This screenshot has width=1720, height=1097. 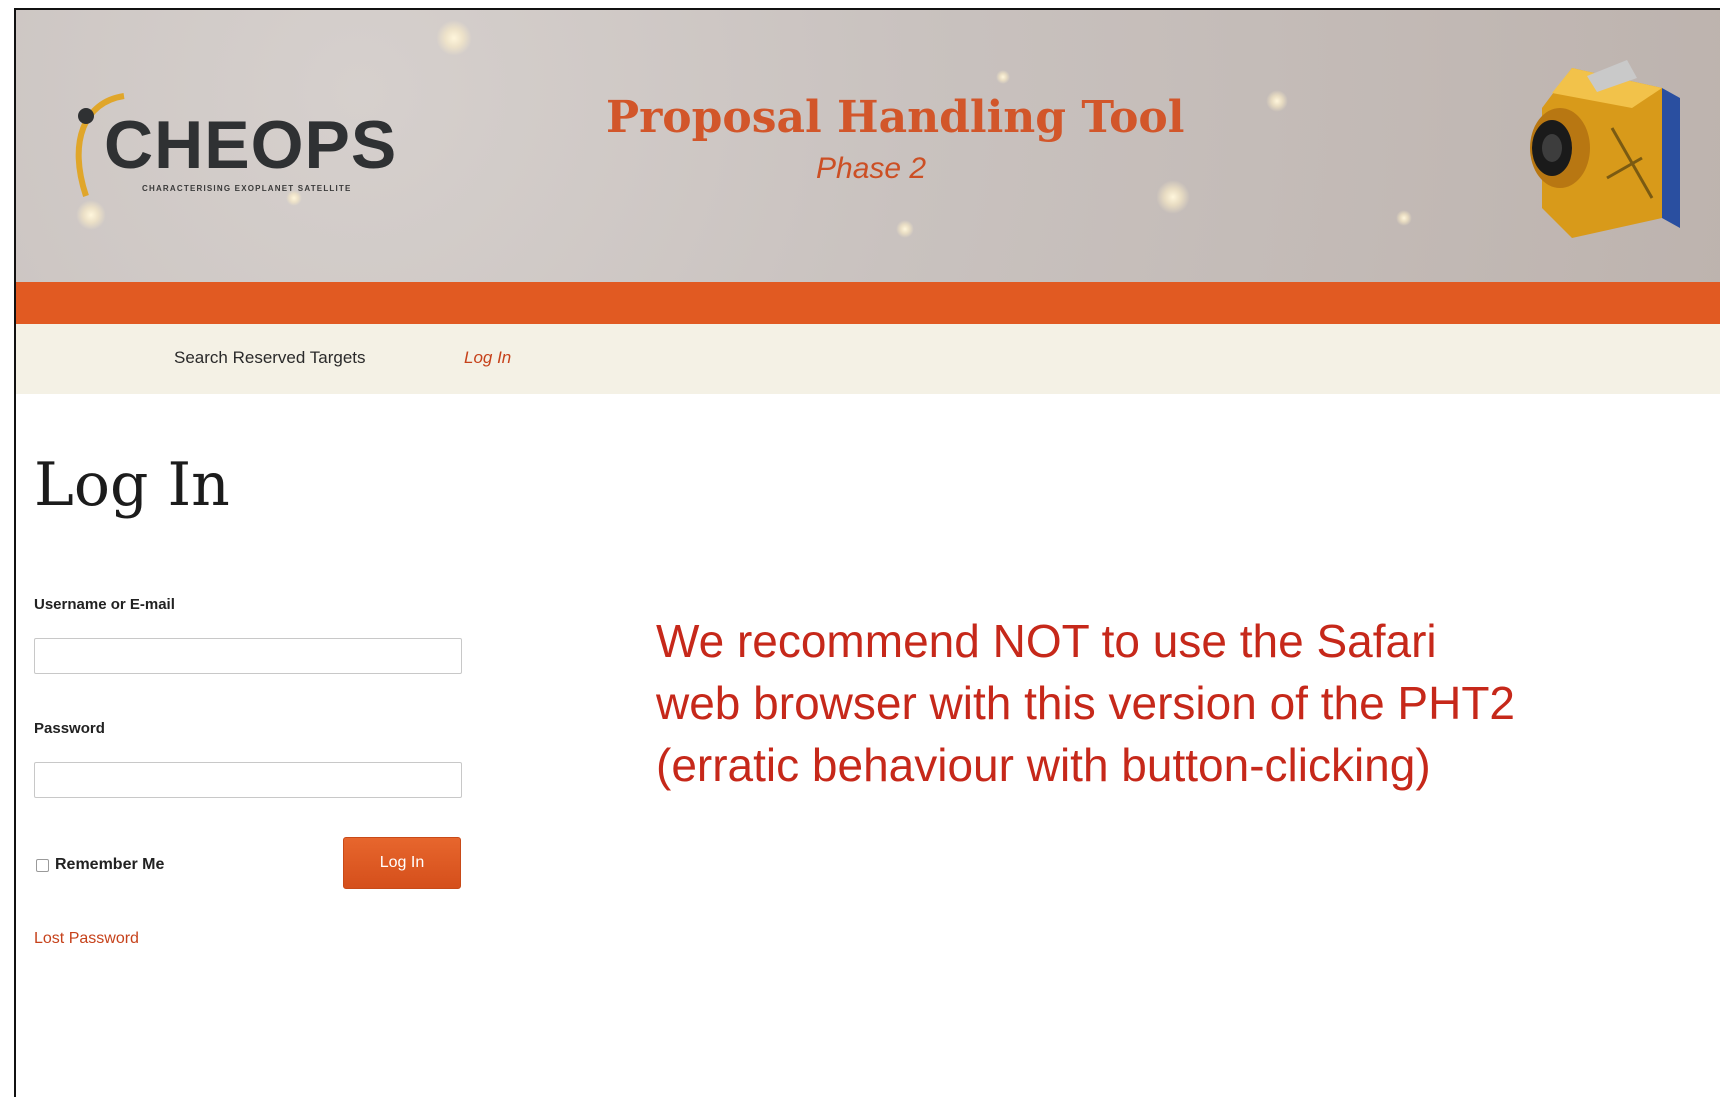 What do you see at coordinates (402, 863) in the screenshot?
I see `login-button: Log In` at bounding box center [402, 863].